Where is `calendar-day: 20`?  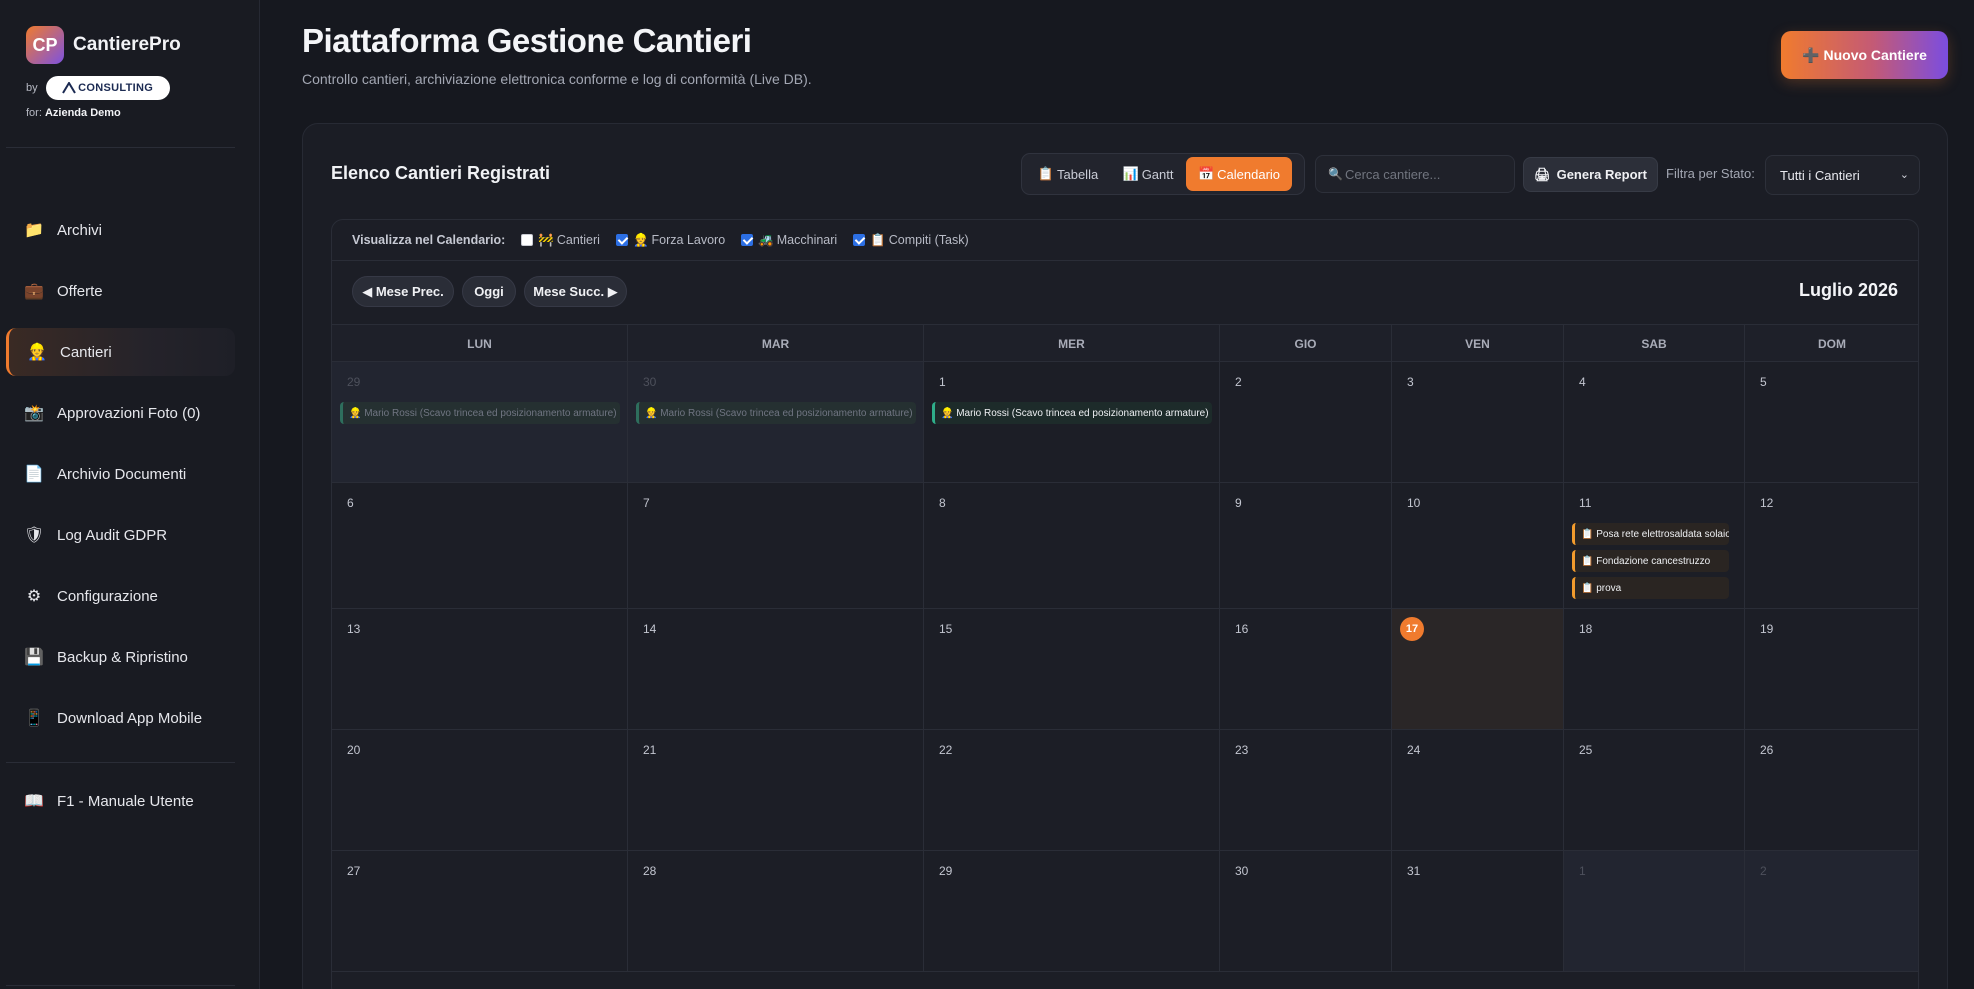 calendar-day: 20 is located at coordinates (480, 790).